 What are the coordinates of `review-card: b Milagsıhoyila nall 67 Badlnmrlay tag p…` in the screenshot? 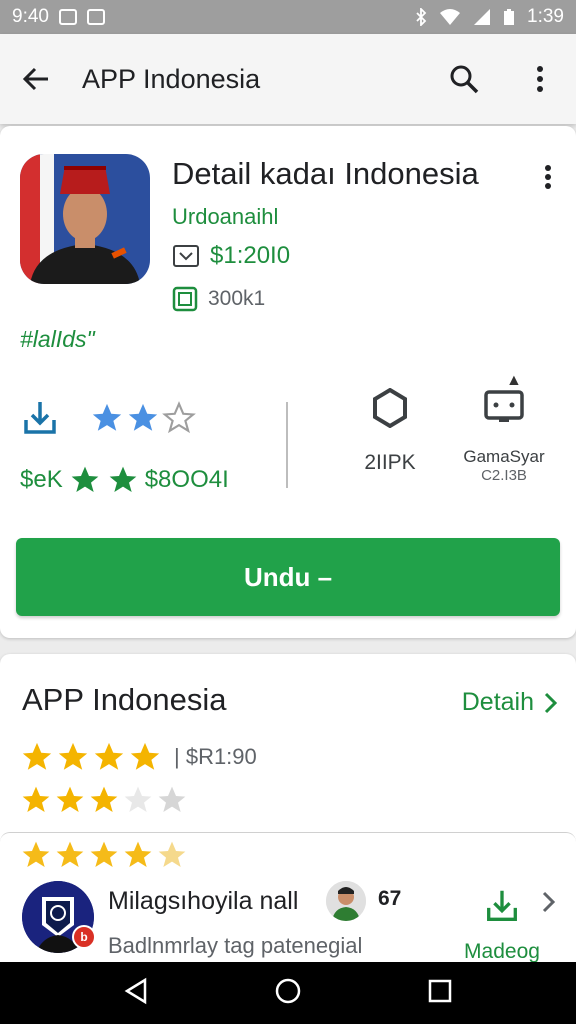 It's located at (288, 903).